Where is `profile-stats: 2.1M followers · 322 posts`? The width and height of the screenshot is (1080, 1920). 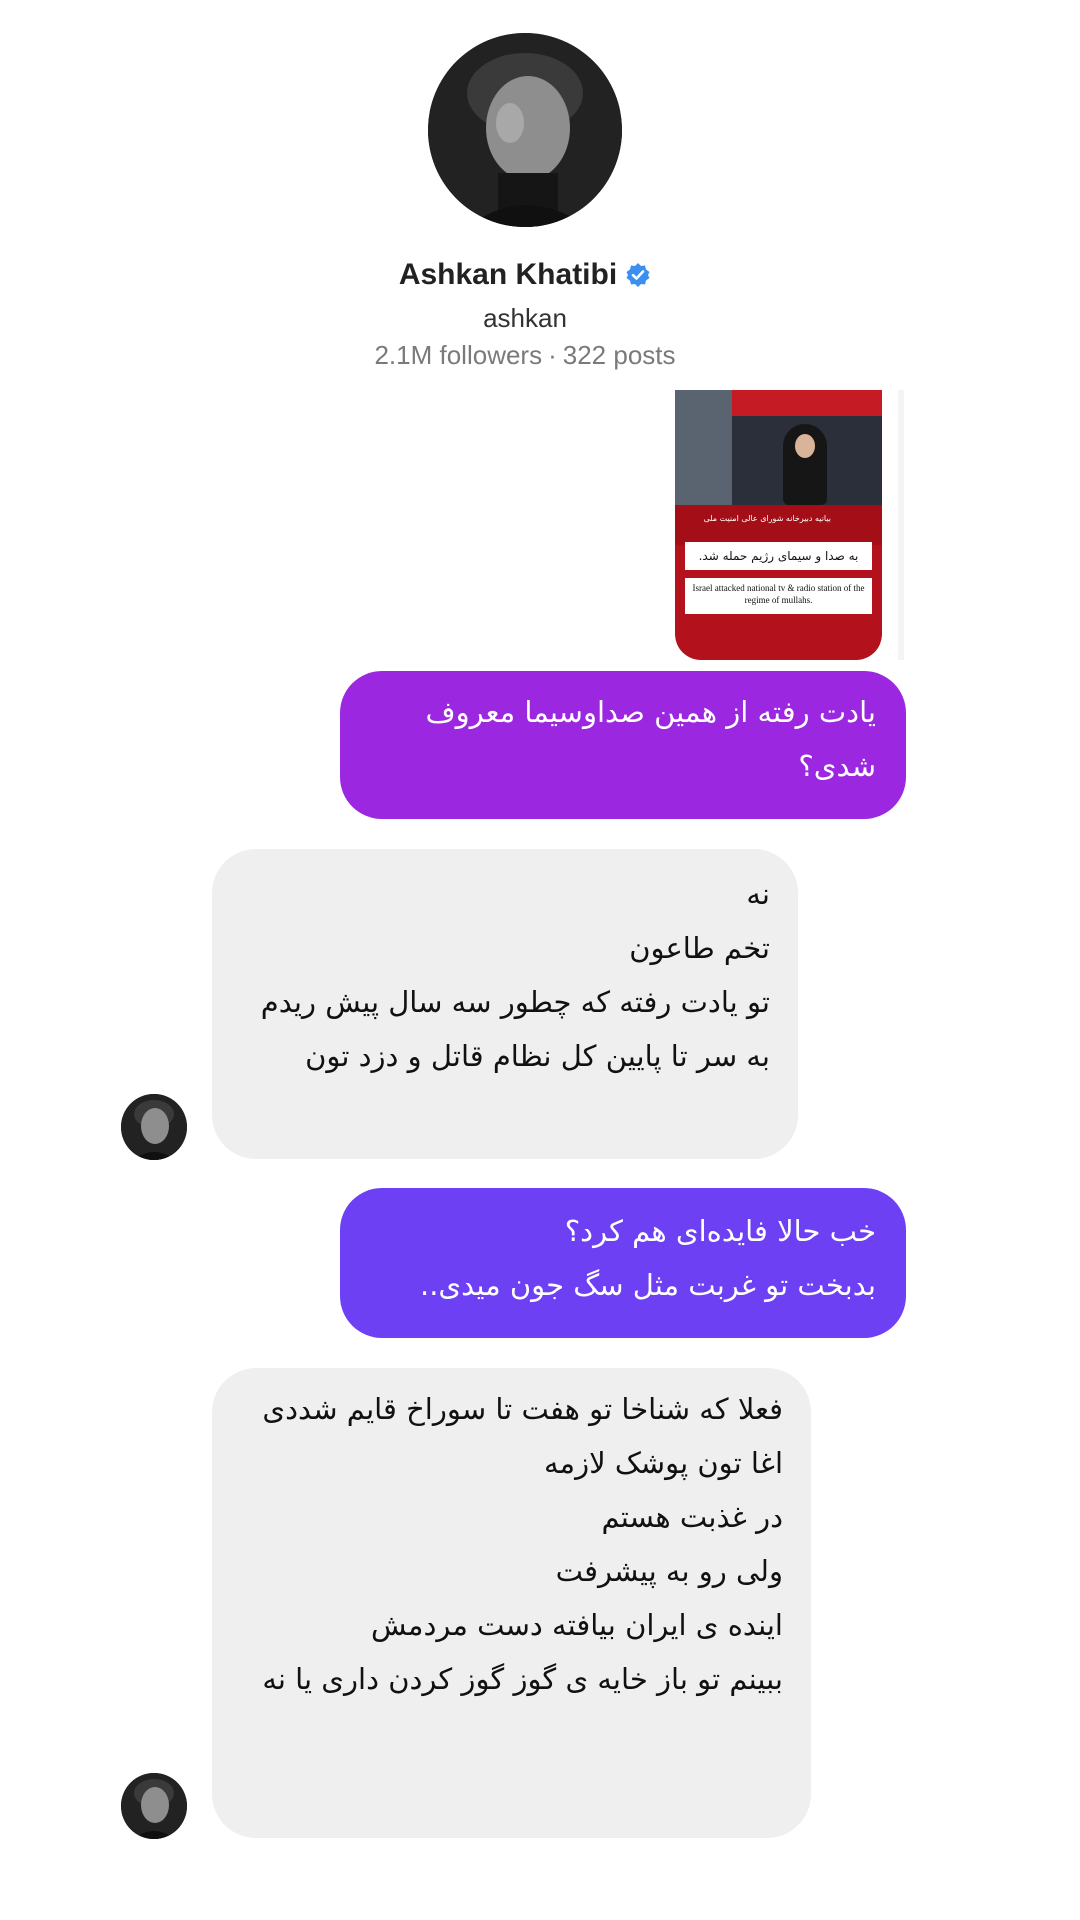
profile-stats: 2.1M followers · 322 posts is located at coordinates (525, 355).